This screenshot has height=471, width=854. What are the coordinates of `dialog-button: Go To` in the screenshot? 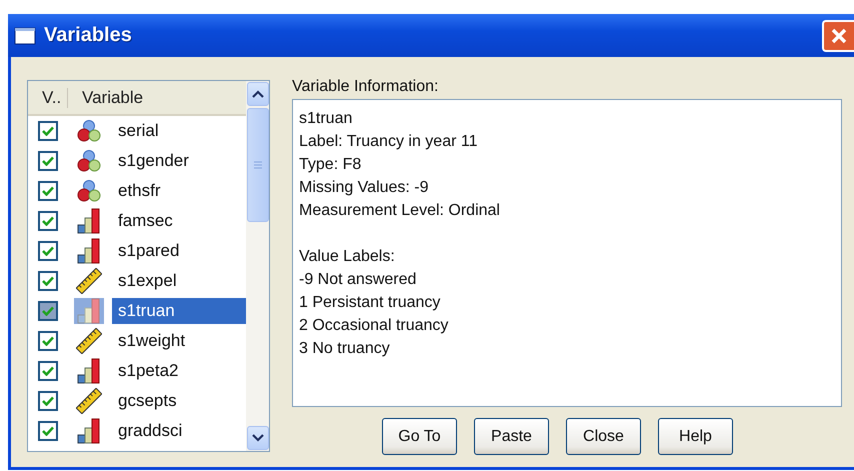 It's located at (419, 436).